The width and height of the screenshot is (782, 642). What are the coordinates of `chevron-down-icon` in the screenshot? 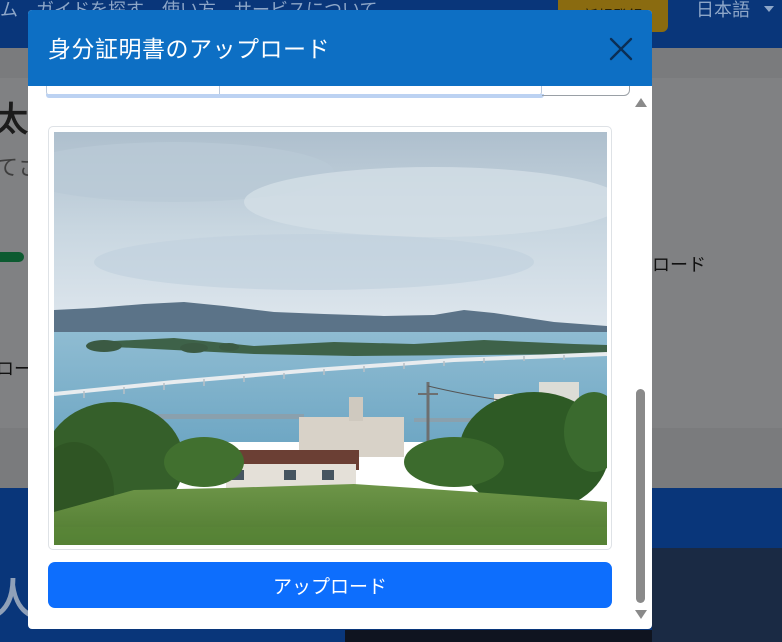 It's located at (769, 9).